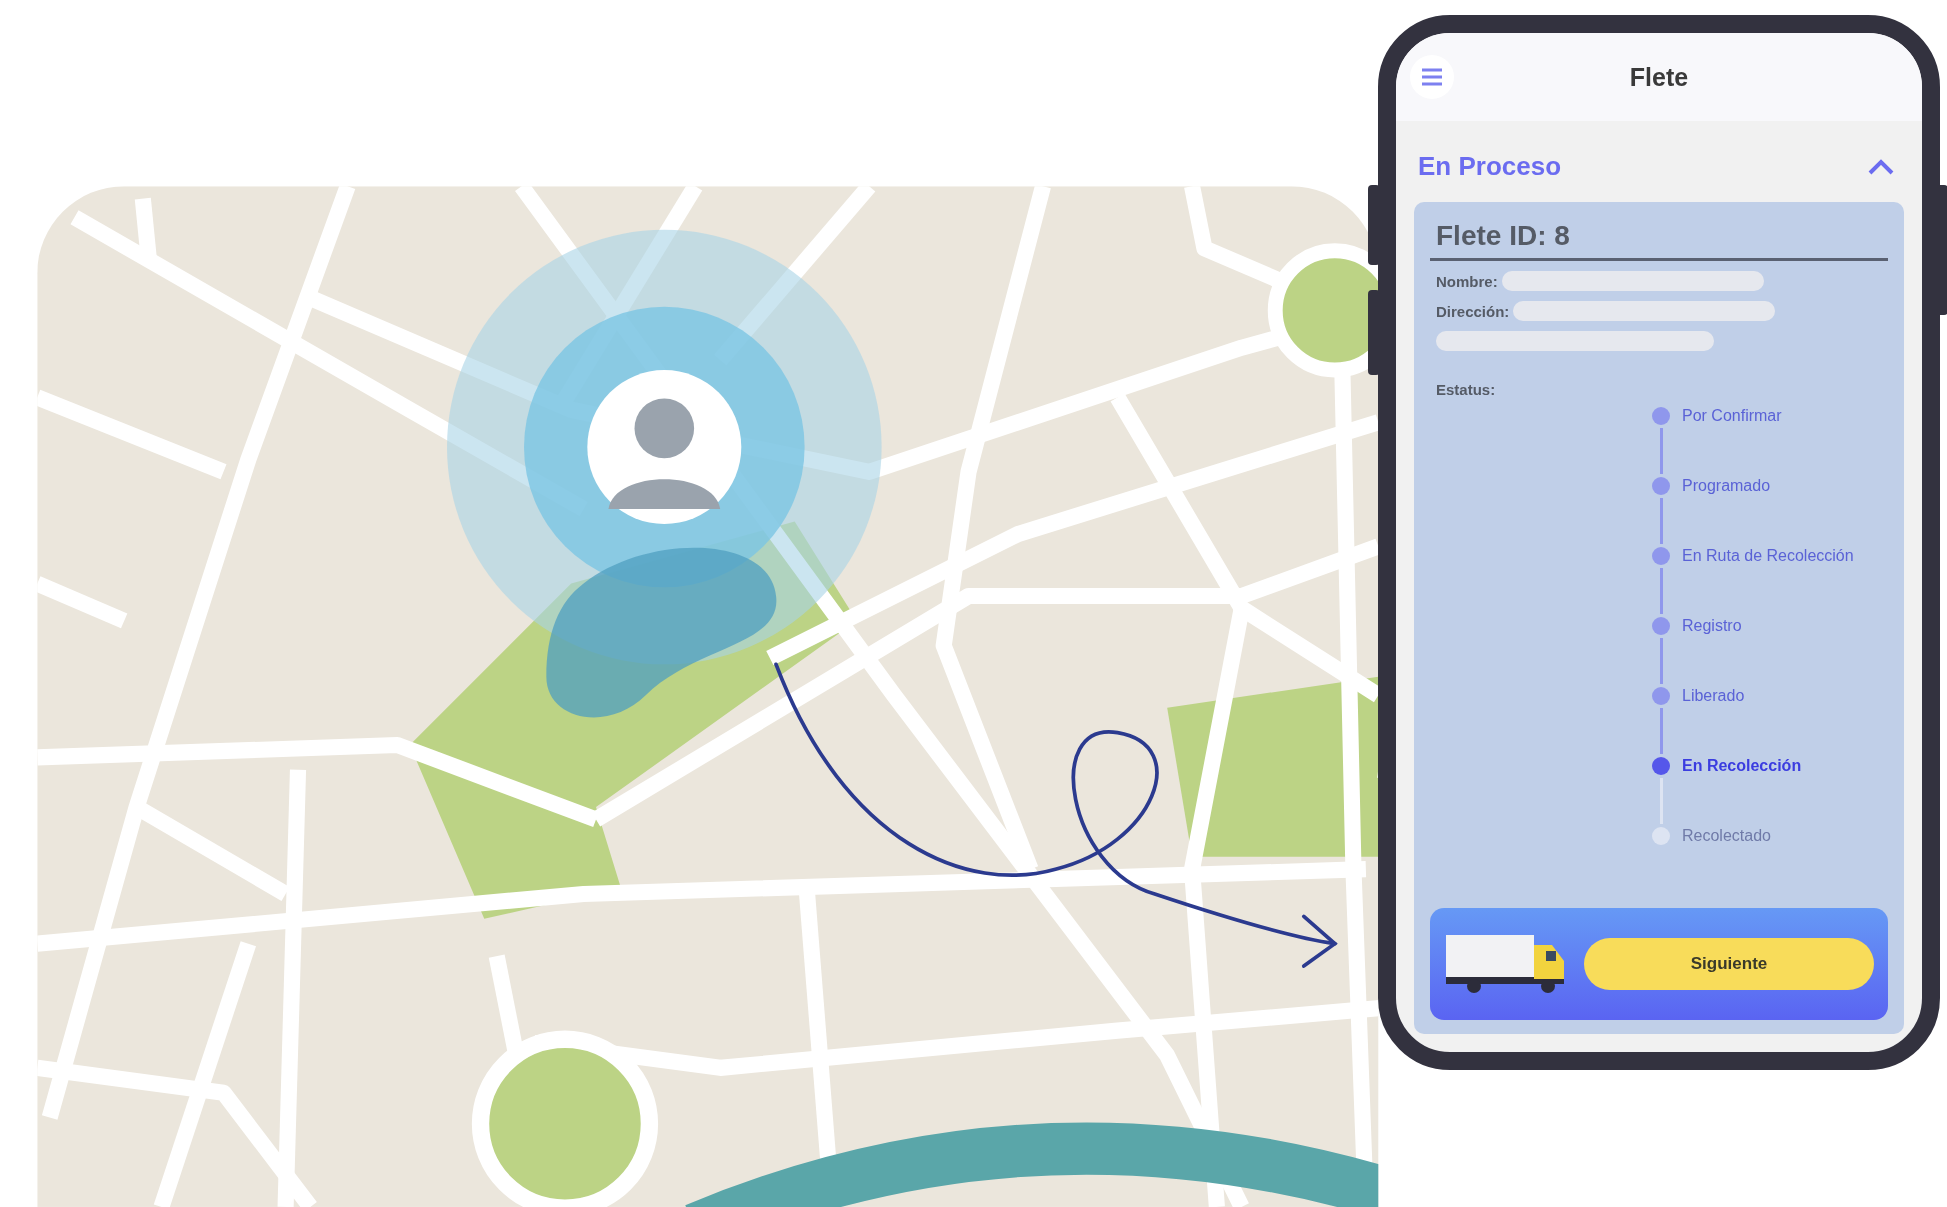 Image resolution: width=1947 pixels, height=1207 pixels. I want to click on step-label: Programado, so click(1726, 486).